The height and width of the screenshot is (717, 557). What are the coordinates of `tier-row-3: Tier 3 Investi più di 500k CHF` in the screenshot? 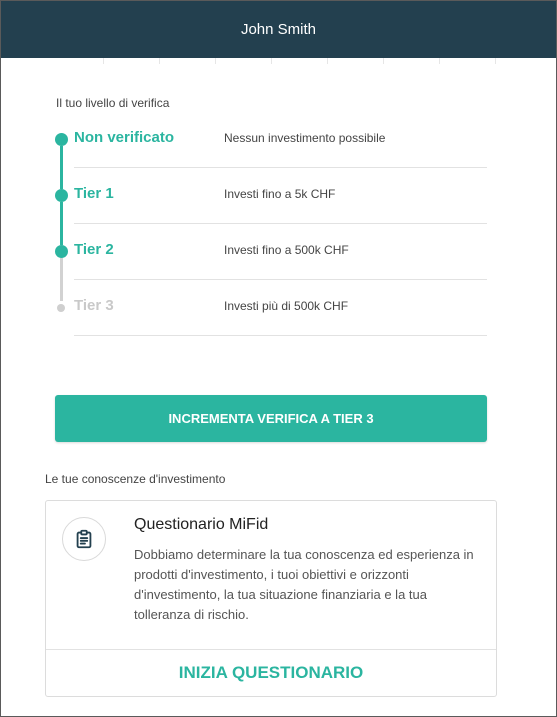 It's located at (273, 314).